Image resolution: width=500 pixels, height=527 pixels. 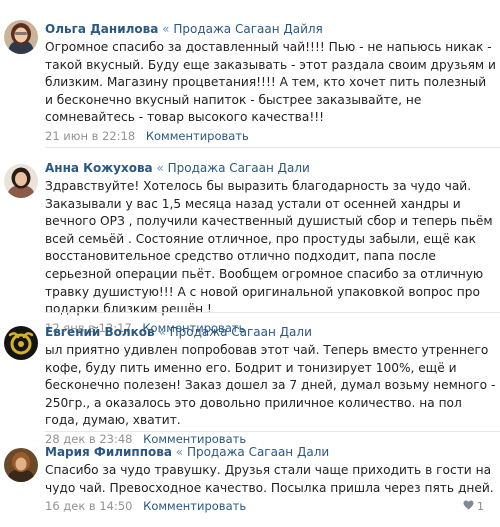 I want to click on comment-header: Ольга Данилова « Продажа Сагаан Дайля, so click(x=270, y=29).